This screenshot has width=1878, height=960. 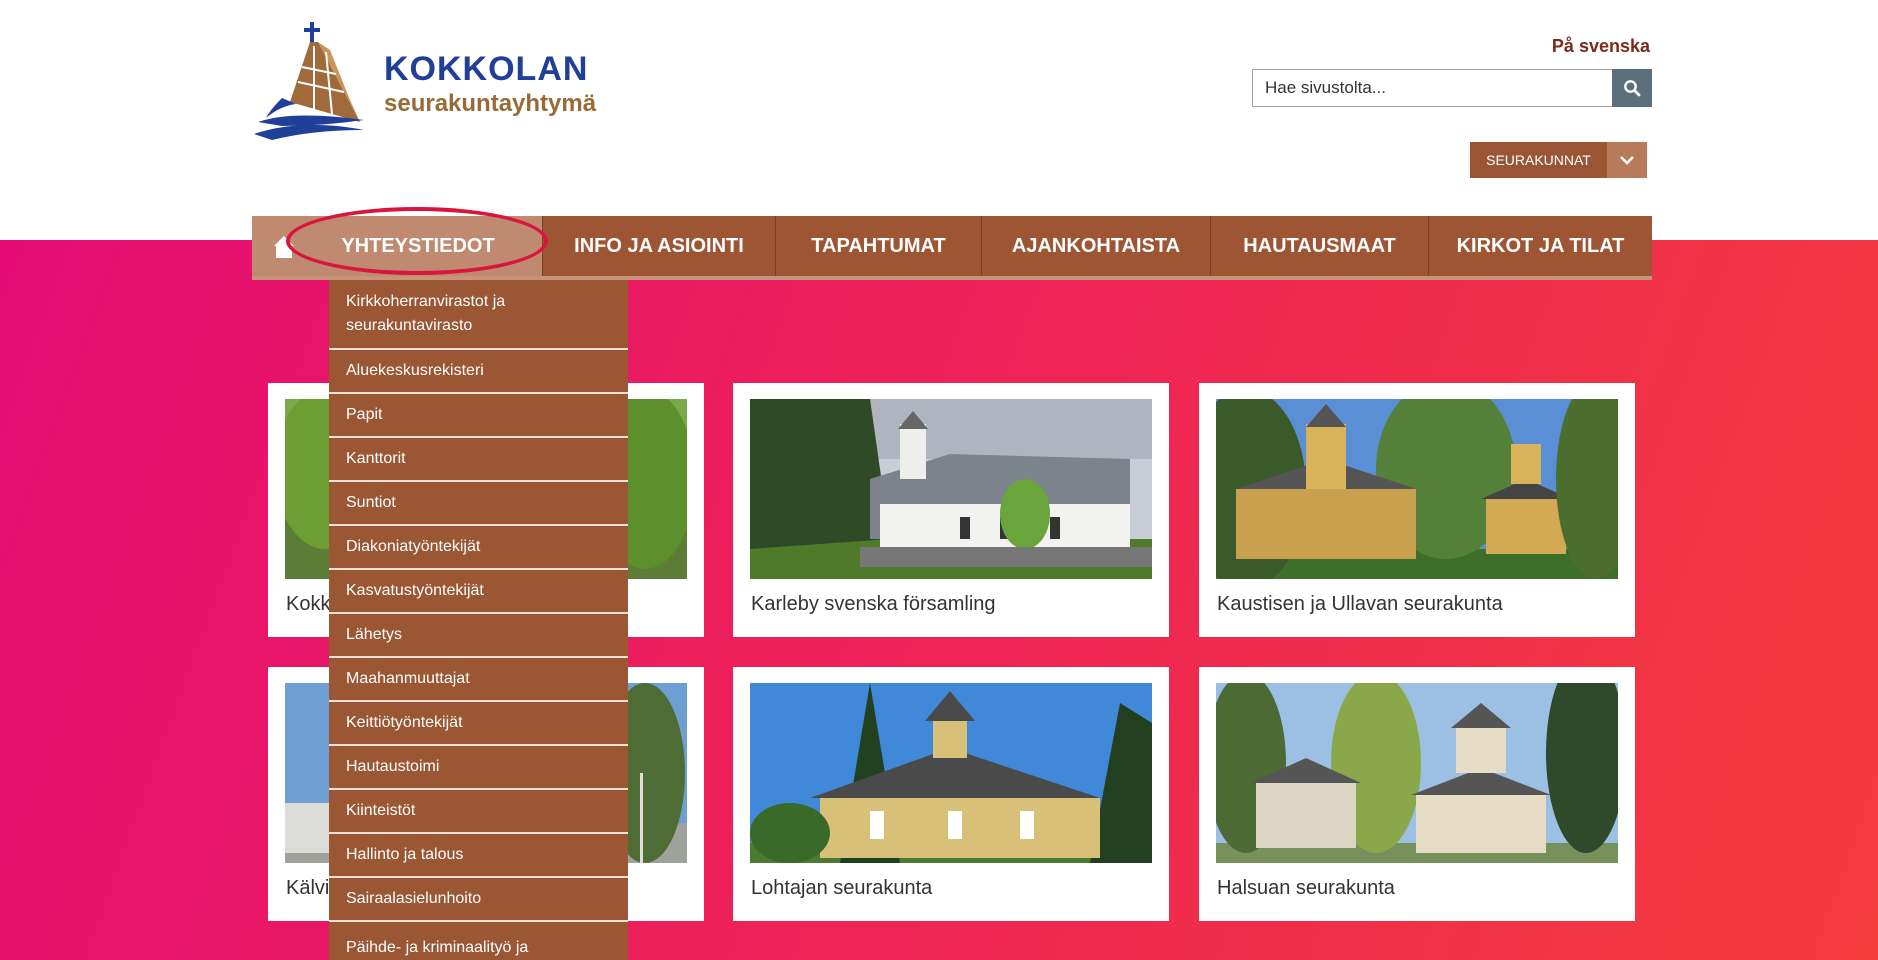 I want to click on parishes-dropdown-toggle, so click(x=1627, y=160).